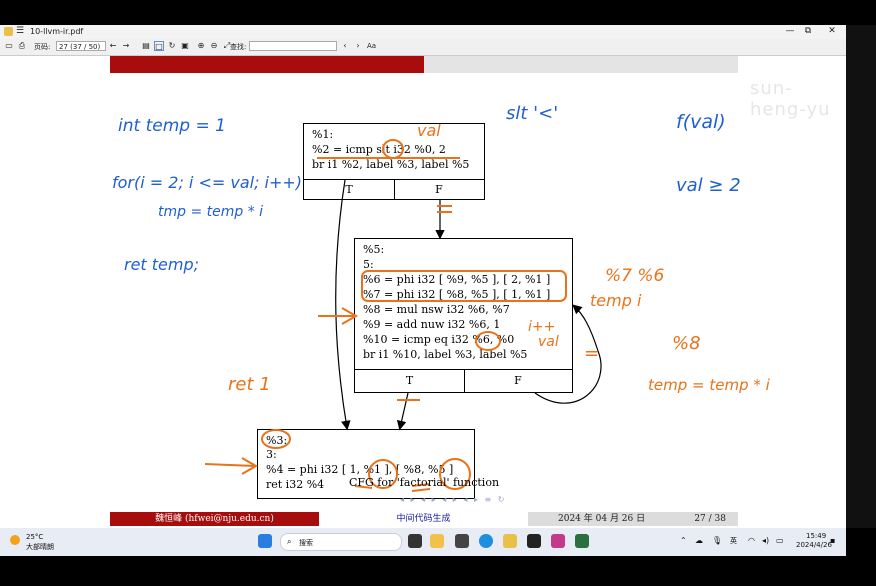 This screenshot has height=586, width=876. What do you see at coordinates (436, 309) in the screenshot?
I see `node-line: %8 = mul nsw i32 %6, %7` at bounding box center [436, 309].